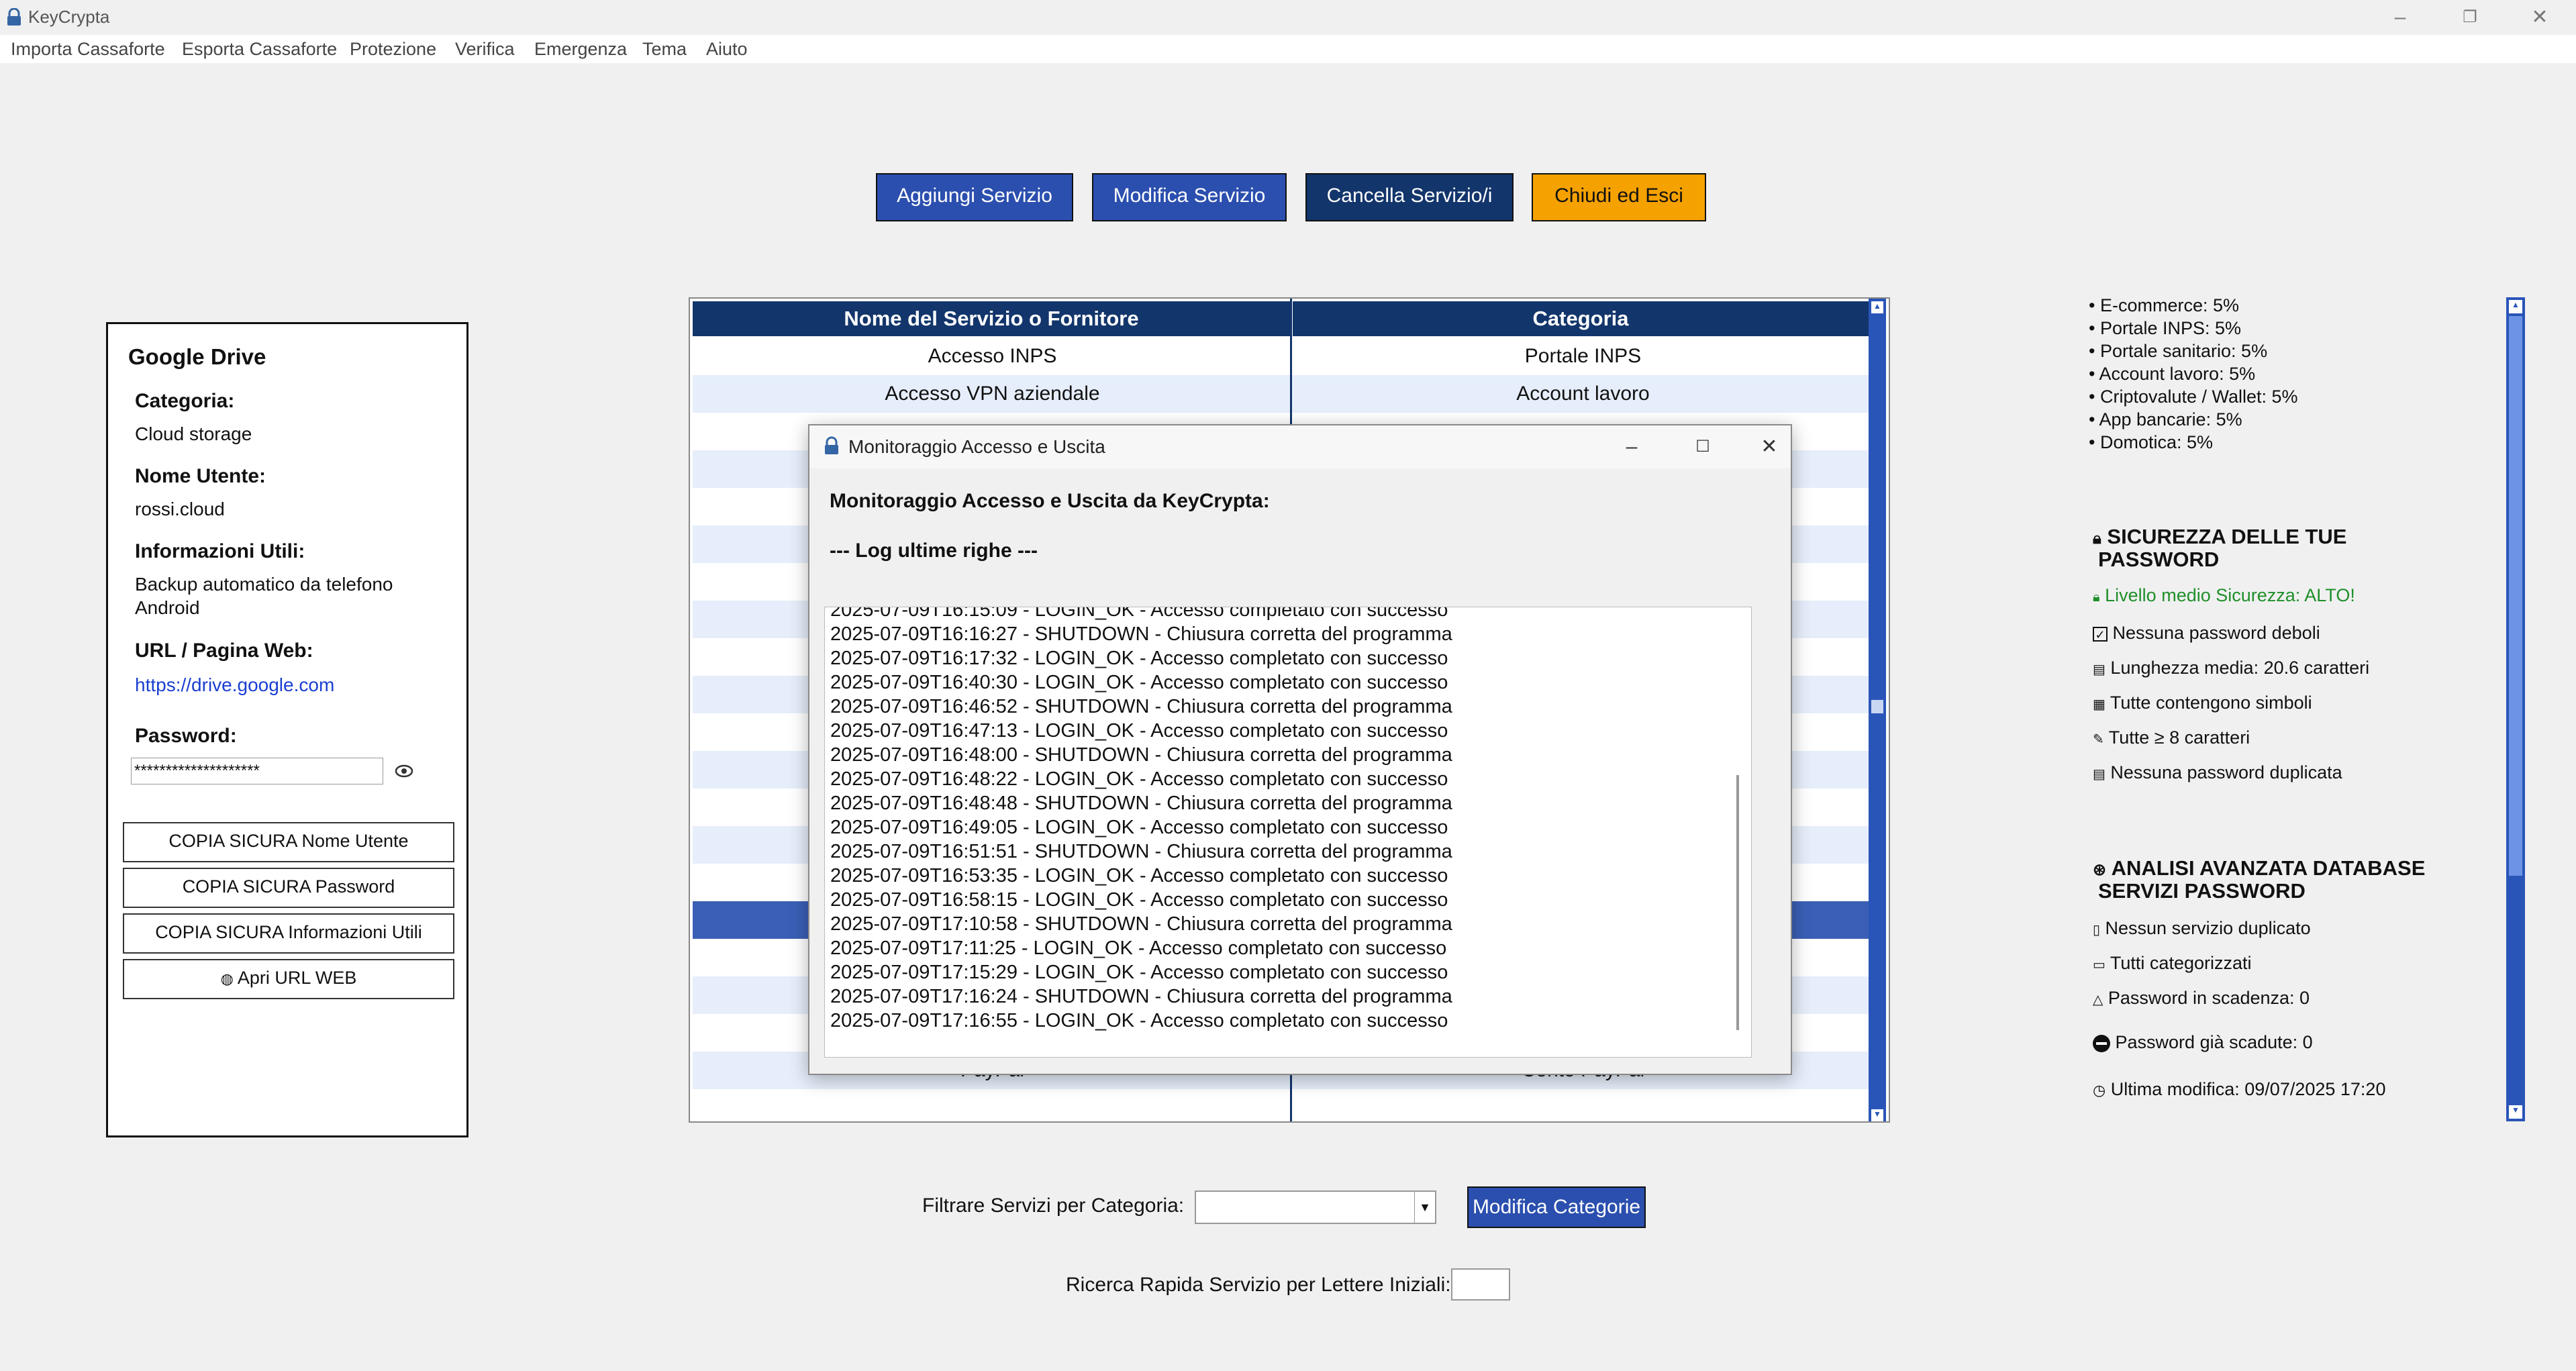 The height and width of the screenshot is (1371, 2576). I want to click on service-title: Google Drive, so click(197, 356).